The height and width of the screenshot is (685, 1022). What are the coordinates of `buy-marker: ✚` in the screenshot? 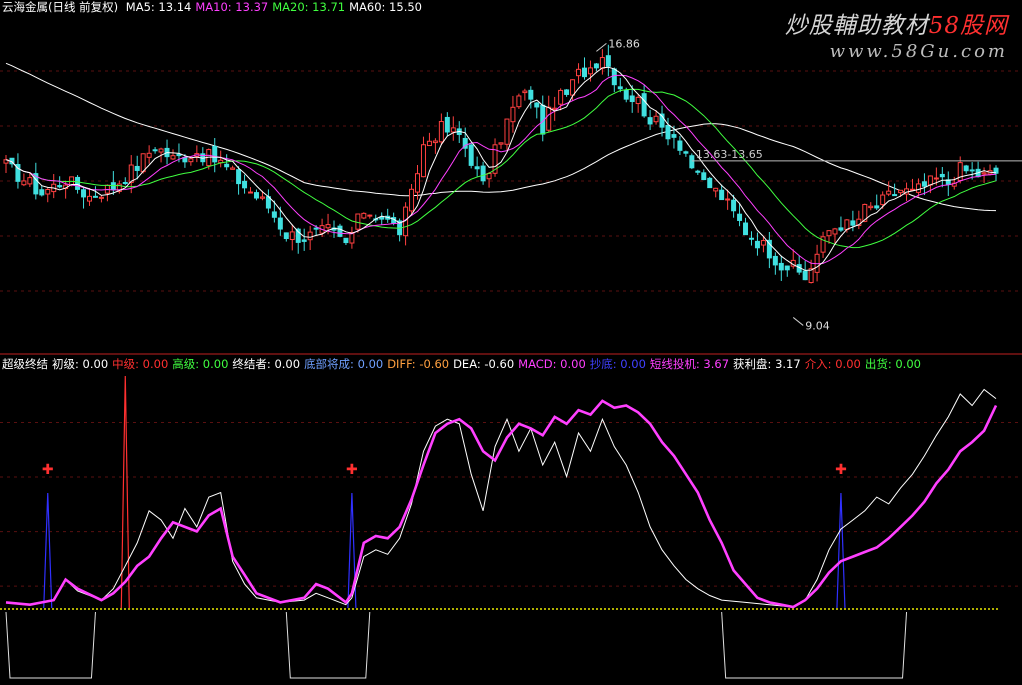 It's located at (48, 470).